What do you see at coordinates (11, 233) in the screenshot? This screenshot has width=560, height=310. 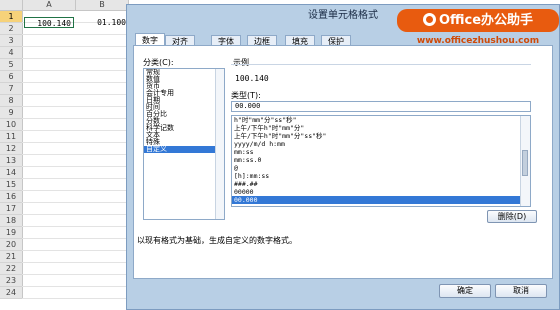 I see `row-header: 19` at bounding box center [11, 233].